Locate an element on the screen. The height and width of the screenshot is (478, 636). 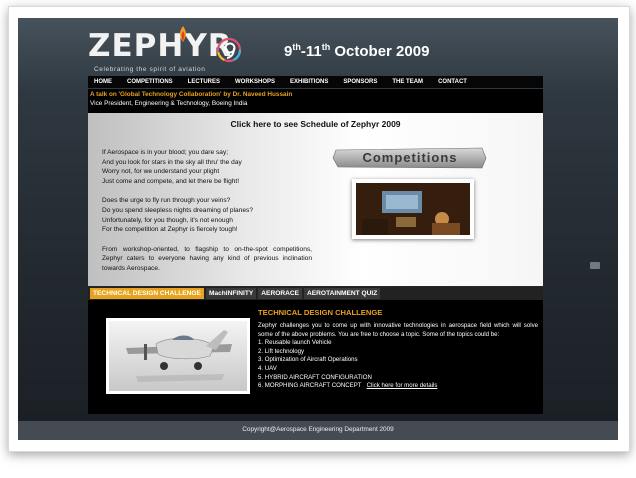
logo-09-icon is located at coordinates (229, 50).